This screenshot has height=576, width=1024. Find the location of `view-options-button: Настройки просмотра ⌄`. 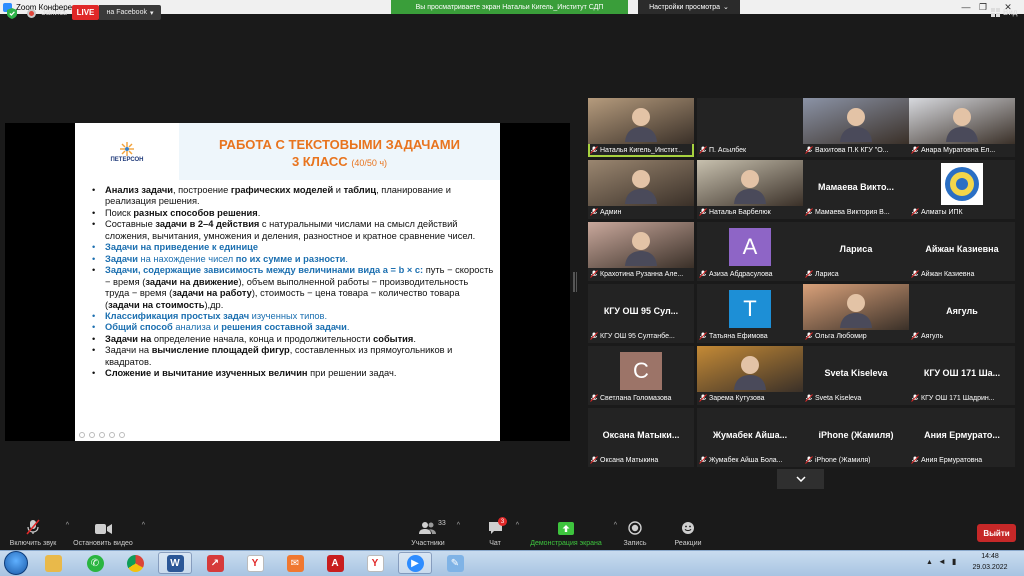

view-options-button: Настройки просмотра ⌄ is located at coordinates (689, 7).